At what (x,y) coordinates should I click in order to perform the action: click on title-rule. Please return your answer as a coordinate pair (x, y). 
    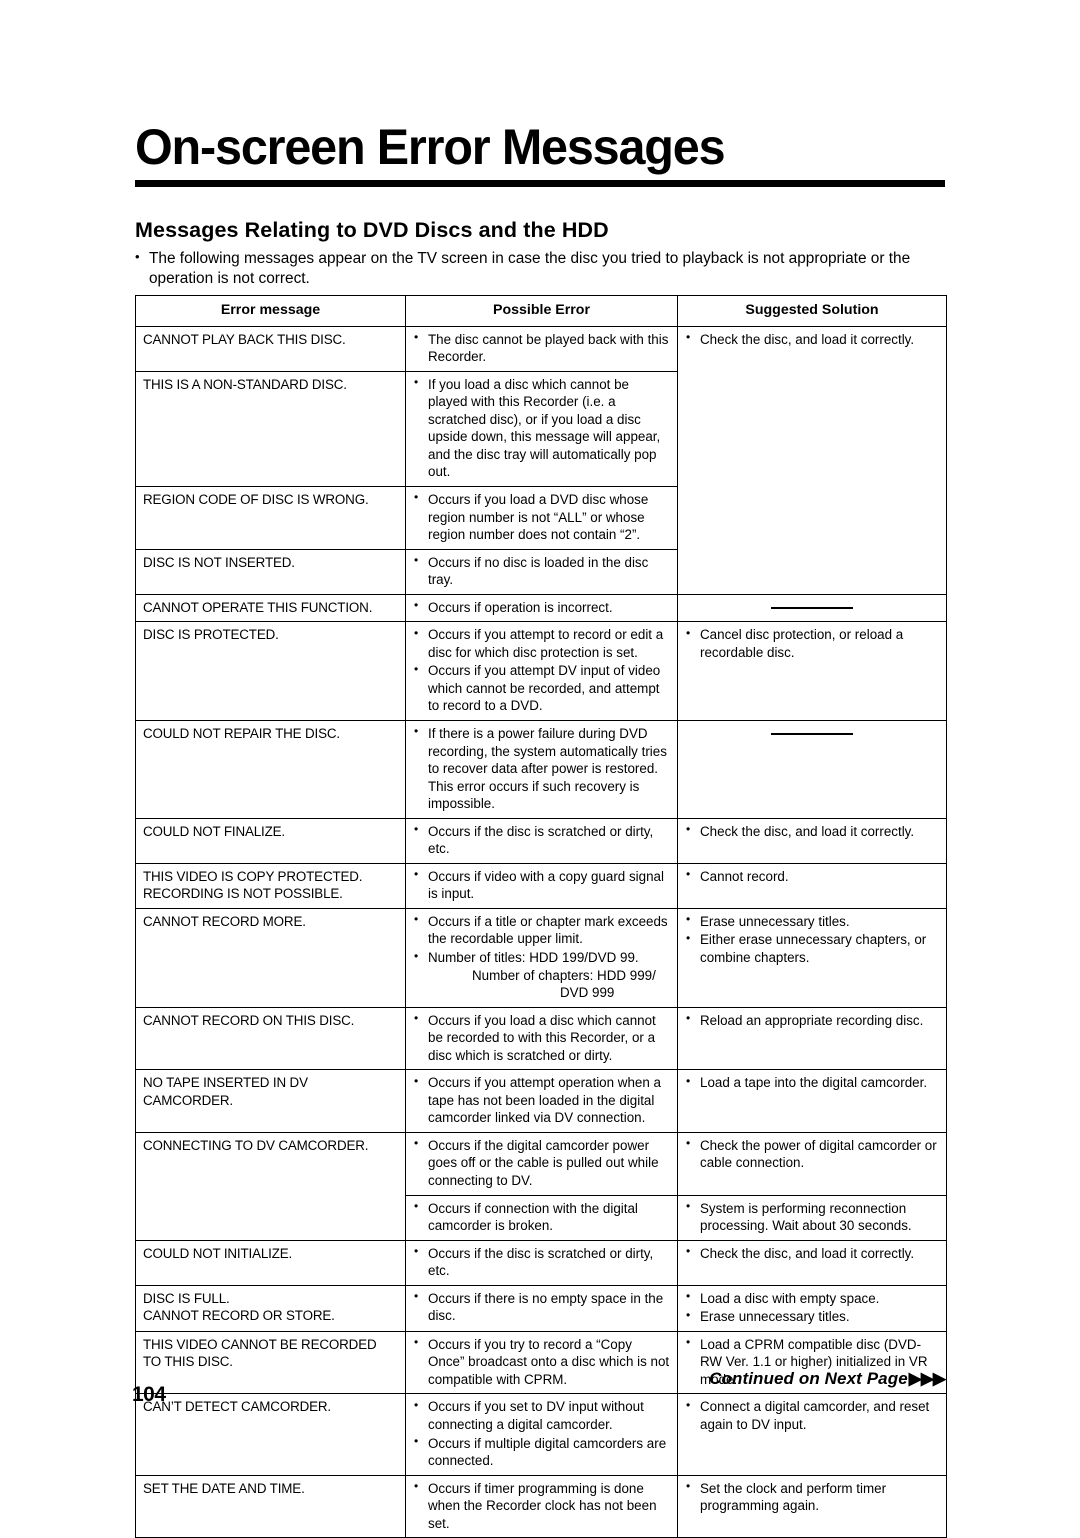
    Looking at the image, I should click on (540, 183).